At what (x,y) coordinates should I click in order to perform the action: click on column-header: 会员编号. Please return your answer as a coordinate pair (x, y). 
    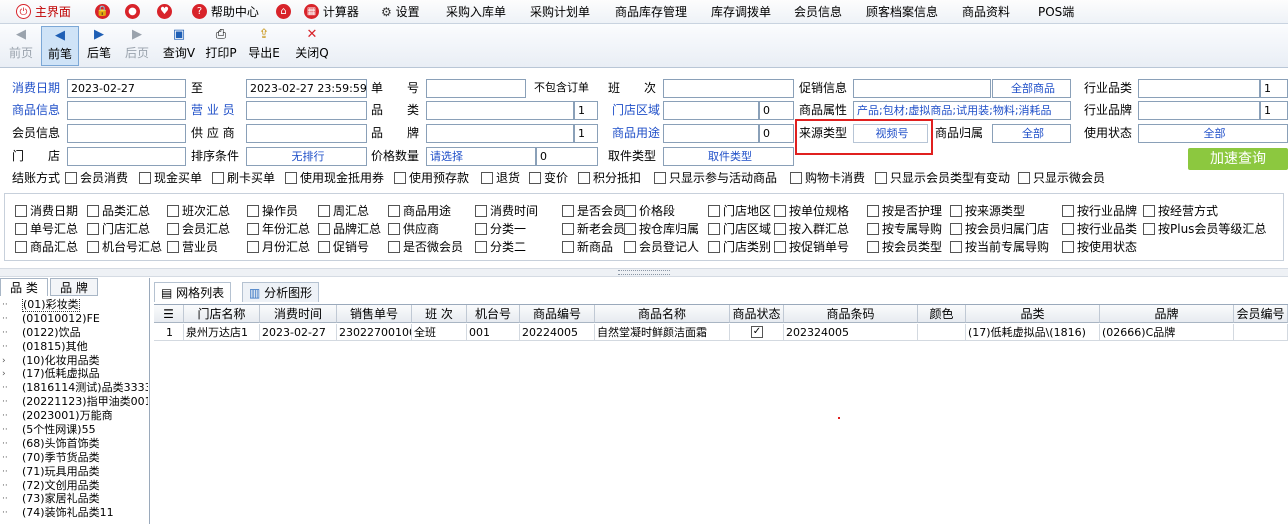
    Looking at the image, I should click on (1261, 314).